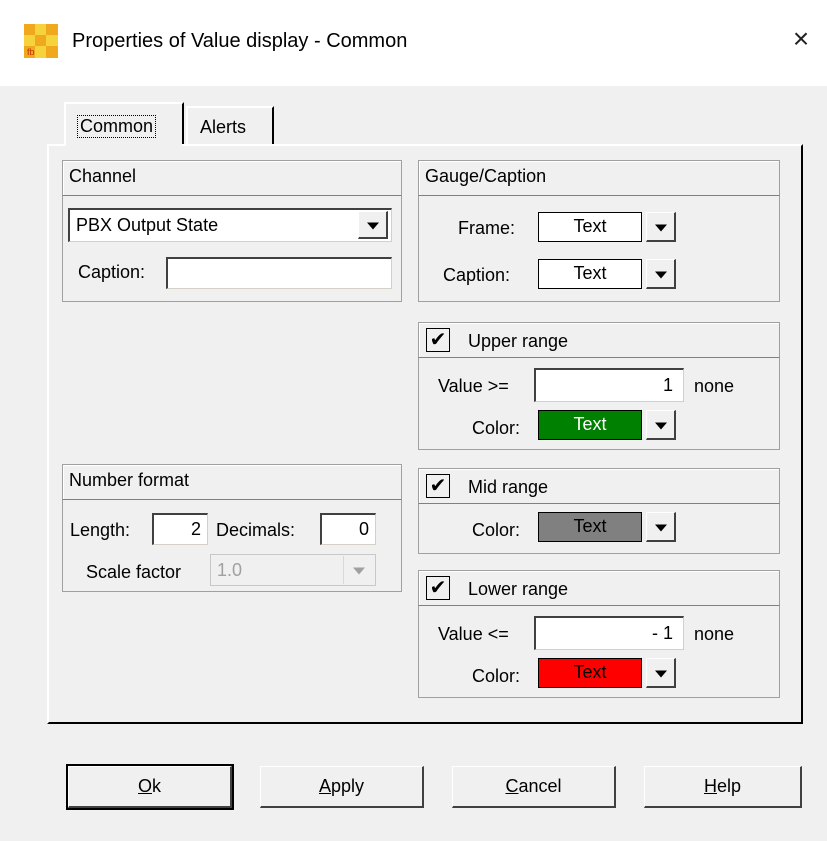  I want to click on mid-color-label: Color:, so click(496, 530).